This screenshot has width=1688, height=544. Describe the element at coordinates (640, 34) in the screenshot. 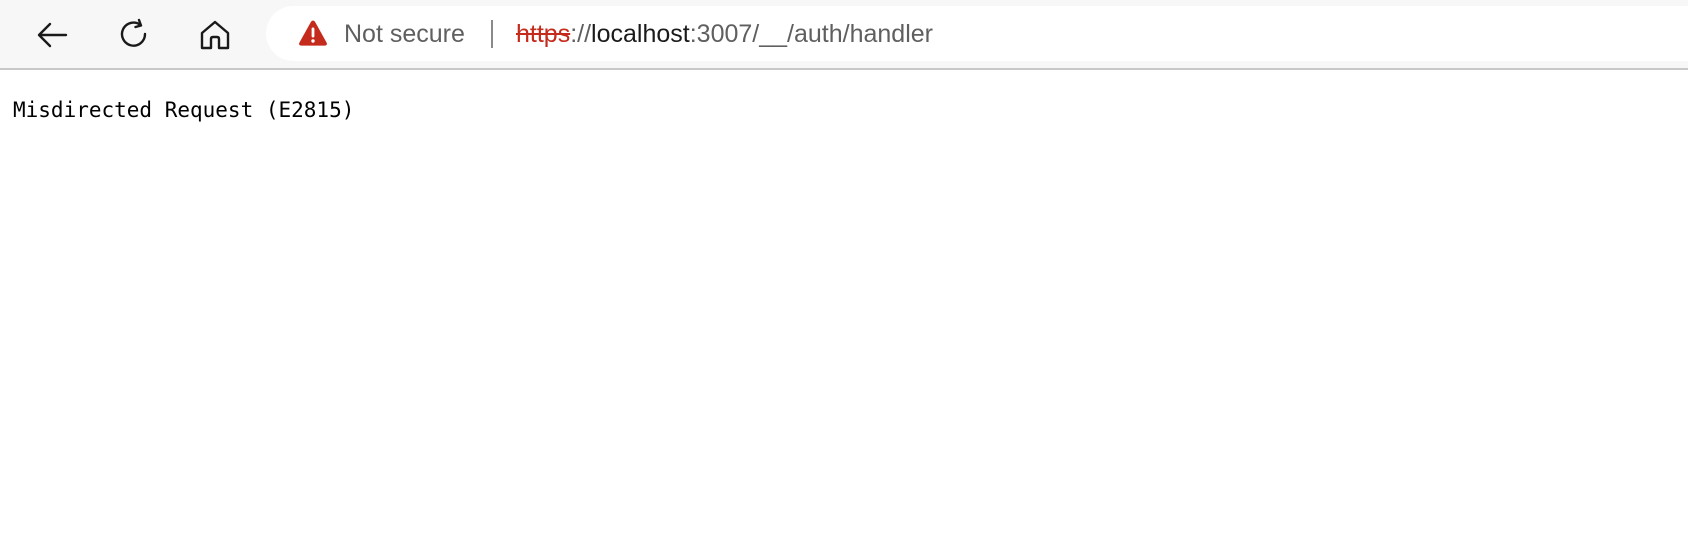

I see `url-host: localhost` at that location.